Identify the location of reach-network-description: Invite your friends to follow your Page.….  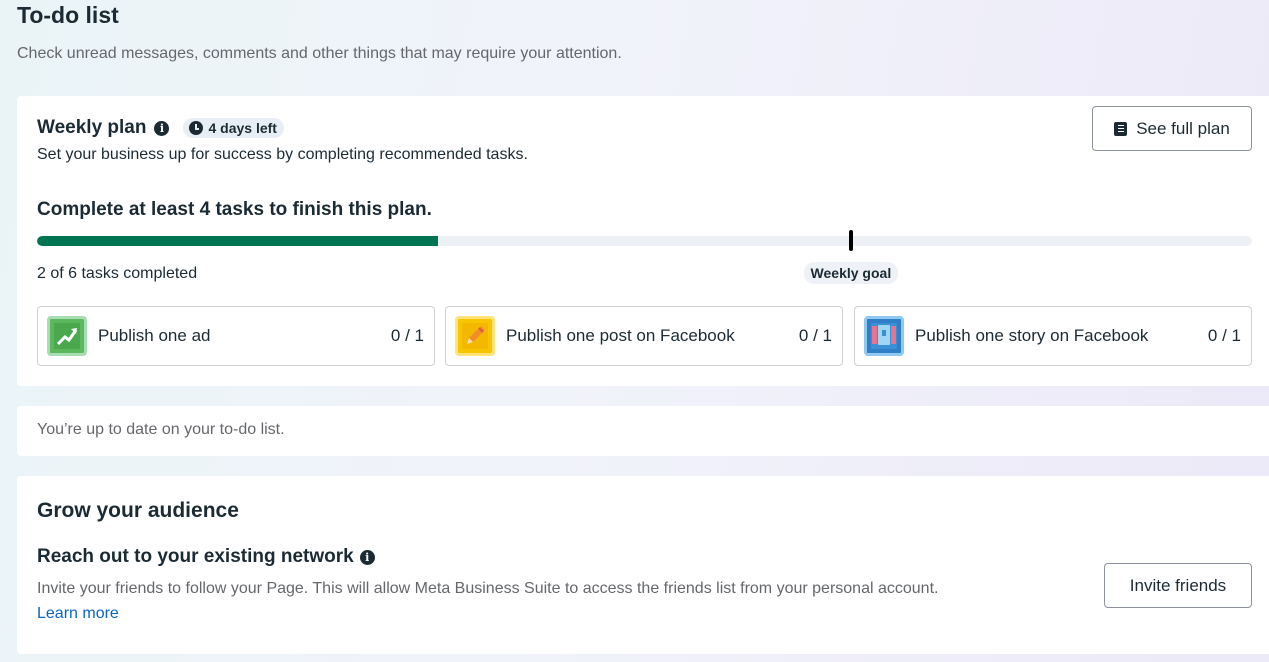
(507, 601).